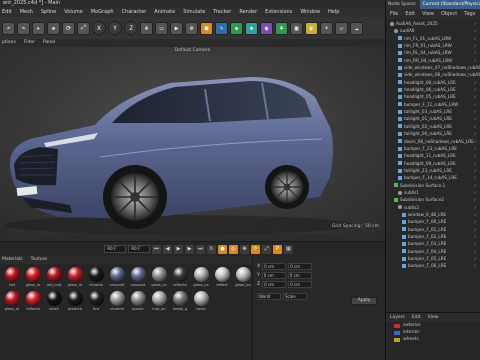 This screenshot has height=360, width=480. What do you see at coordinates (222, 249) in the screenshot?
I see `record-icon: ●` at bounding box center [222, 249].